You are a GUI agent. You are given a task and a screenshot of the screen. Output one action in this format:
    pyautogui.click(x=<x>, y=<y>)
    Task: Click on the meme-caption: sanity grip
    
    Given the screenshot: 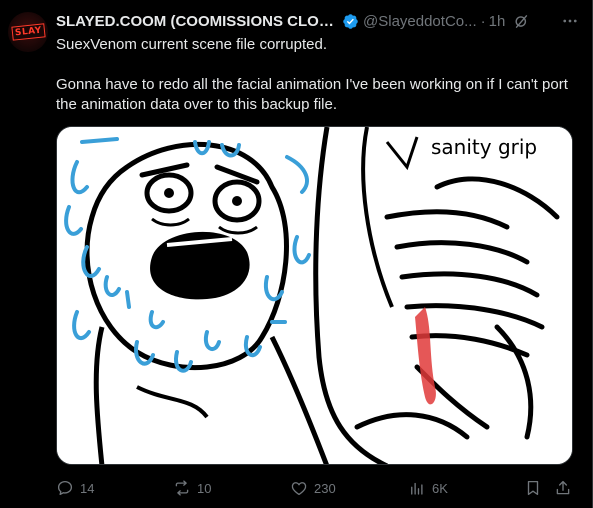 What is the action you would take?
    pyautogui.click(x=484, y=147)
    